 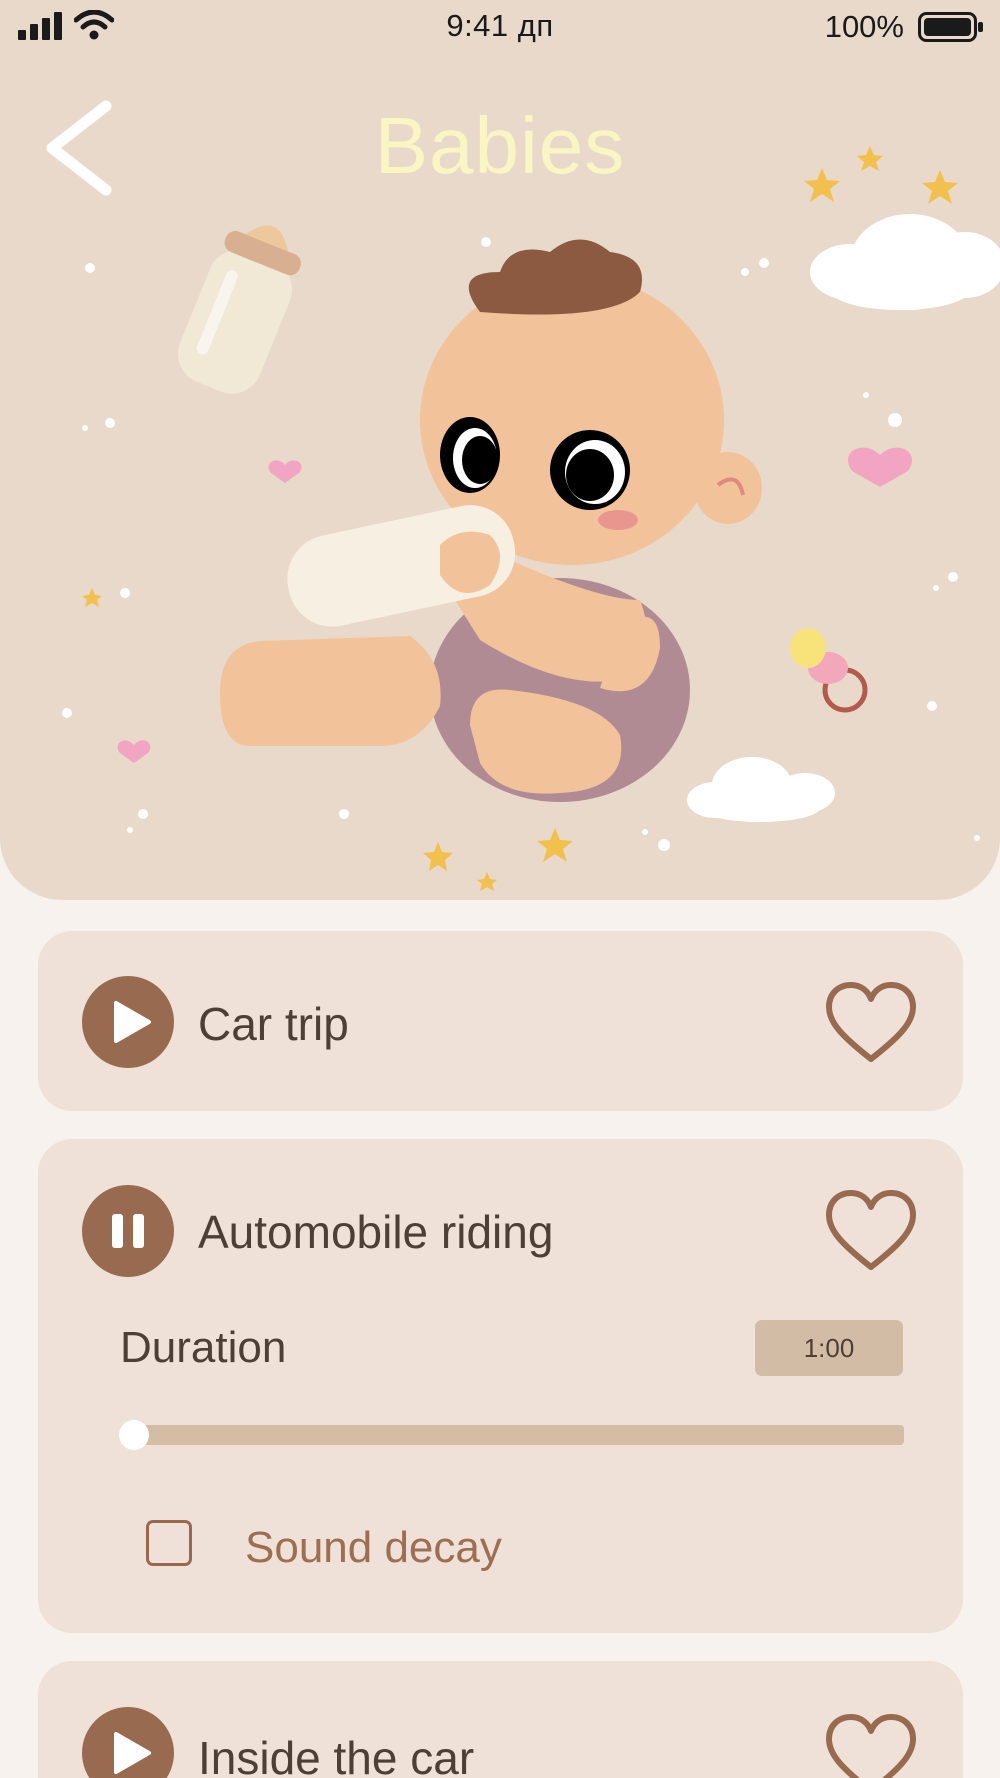 What do you see at coordinates (864, 26) in the screenshot?
I see `battery-percent: 100%` at bounding box center [864, 26].